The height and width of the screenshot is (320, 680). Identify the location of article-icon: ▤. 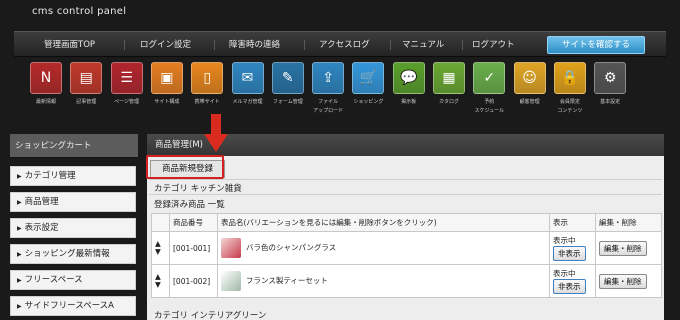
(86, 78).